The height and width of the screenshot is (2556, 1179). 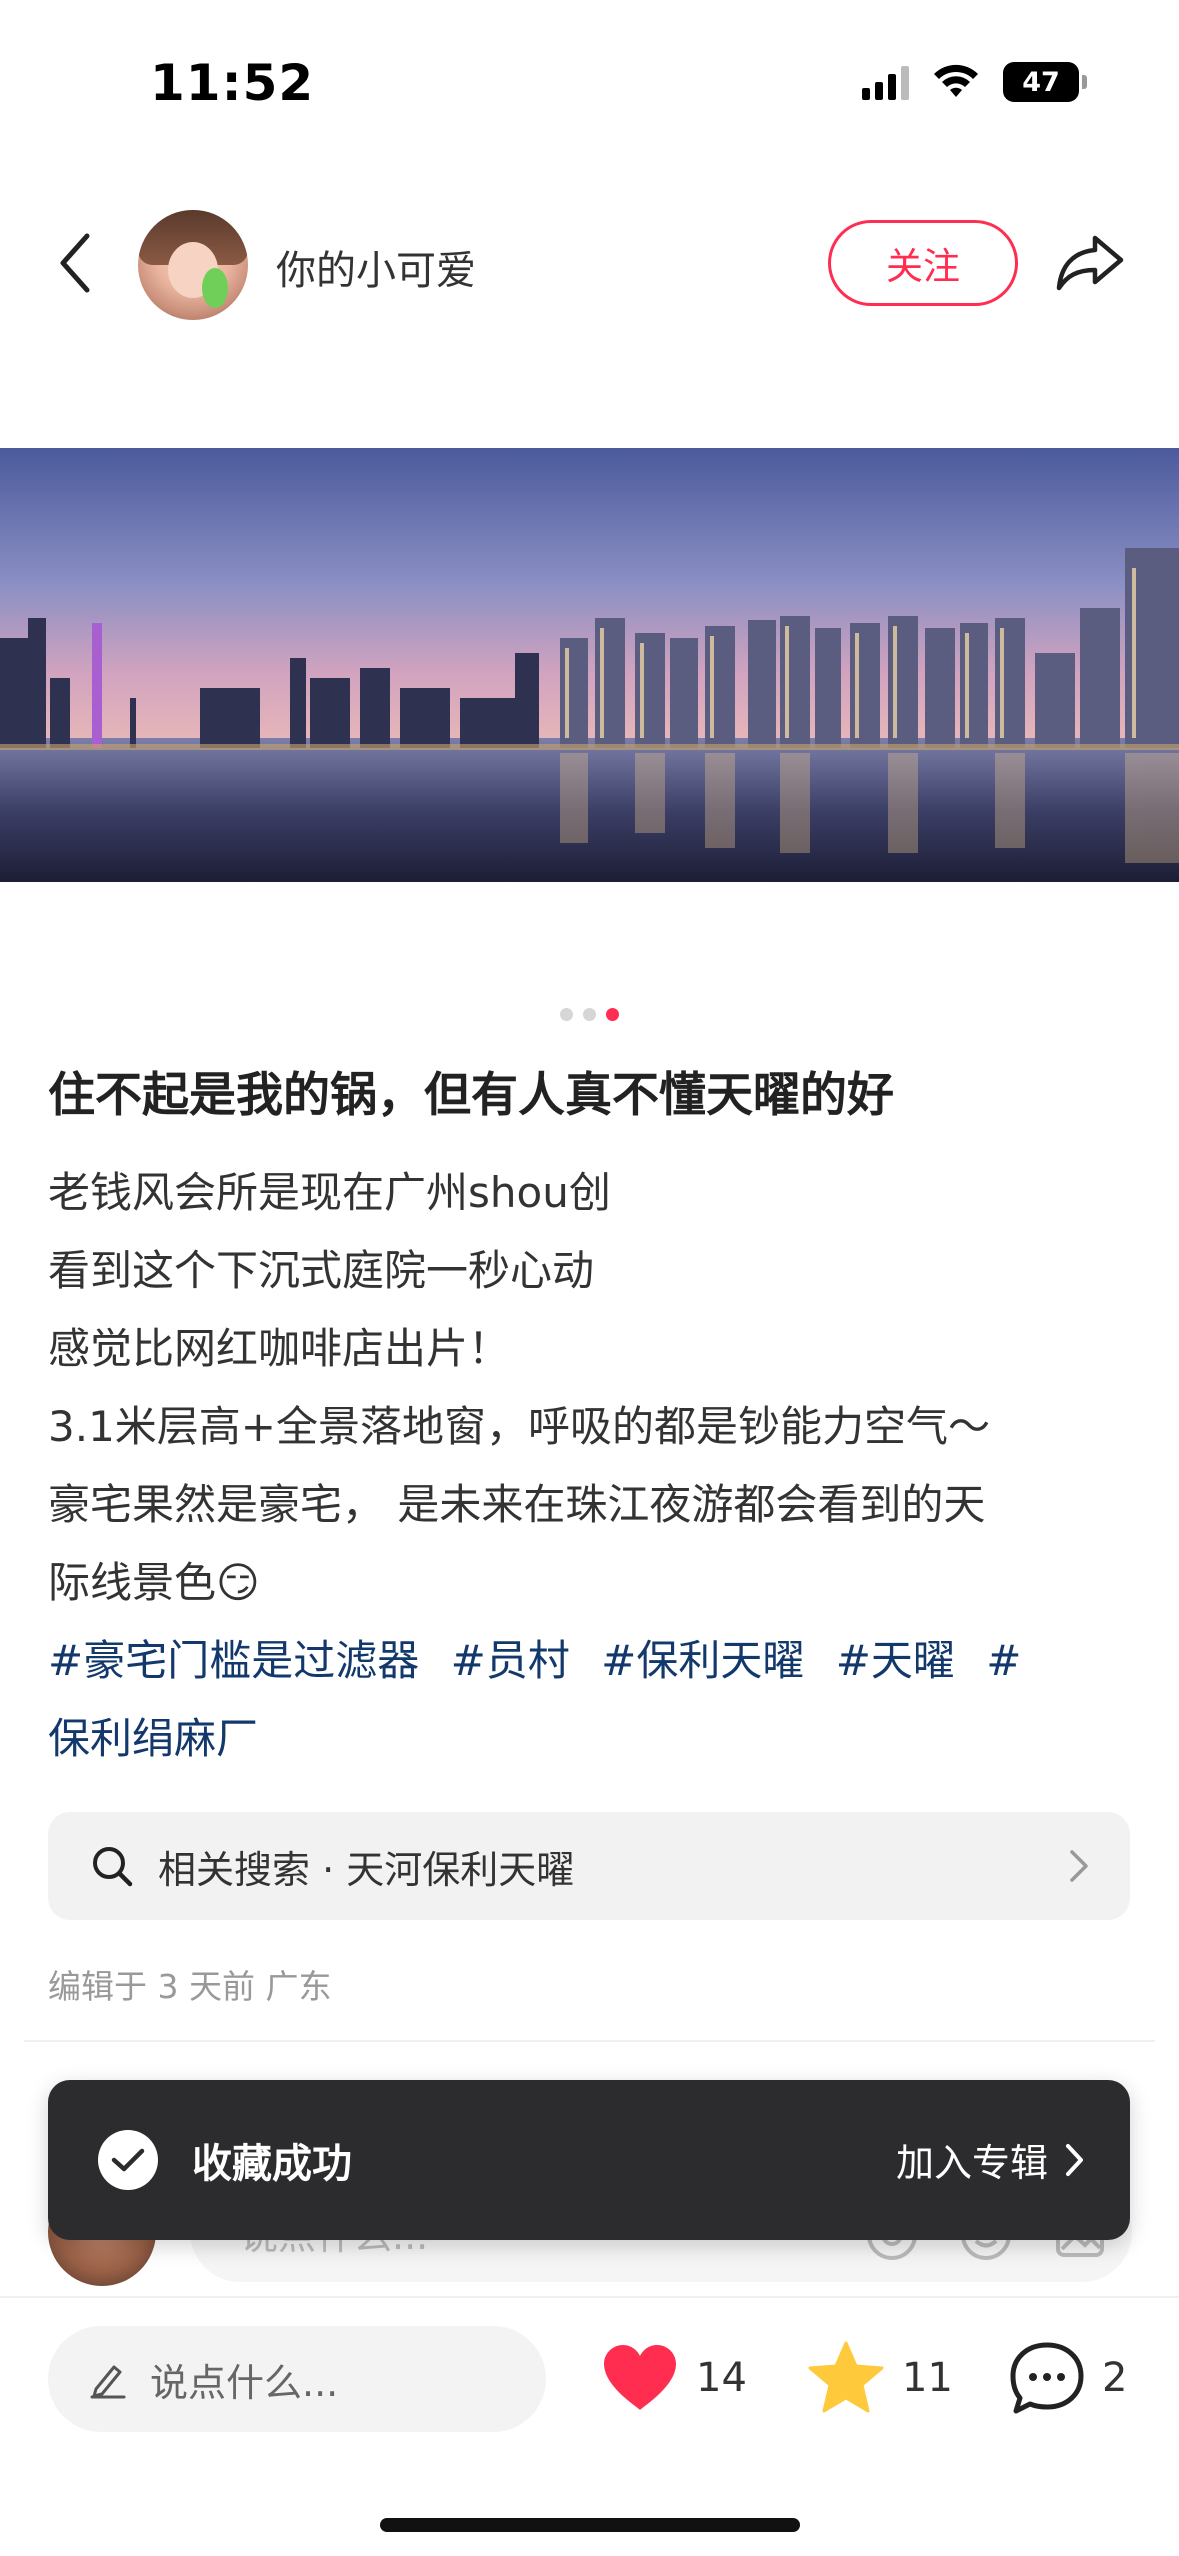 What do you see at coordinates (589, 2041) in the screenshot?
I see `divider` at bounding box center [589, 2041].